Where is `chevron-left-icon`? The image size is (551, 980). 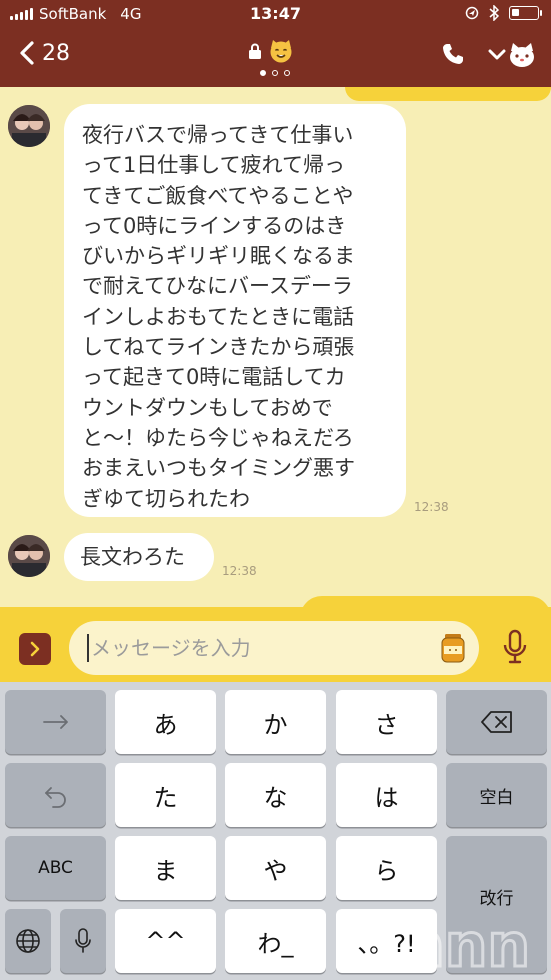 chevron-left-icon is located at coordinates (27, 53).